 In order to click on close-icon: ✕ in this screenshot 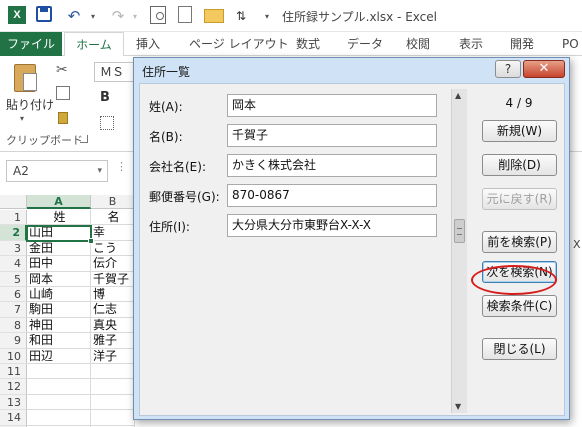, I will do `click(544, 69)`.